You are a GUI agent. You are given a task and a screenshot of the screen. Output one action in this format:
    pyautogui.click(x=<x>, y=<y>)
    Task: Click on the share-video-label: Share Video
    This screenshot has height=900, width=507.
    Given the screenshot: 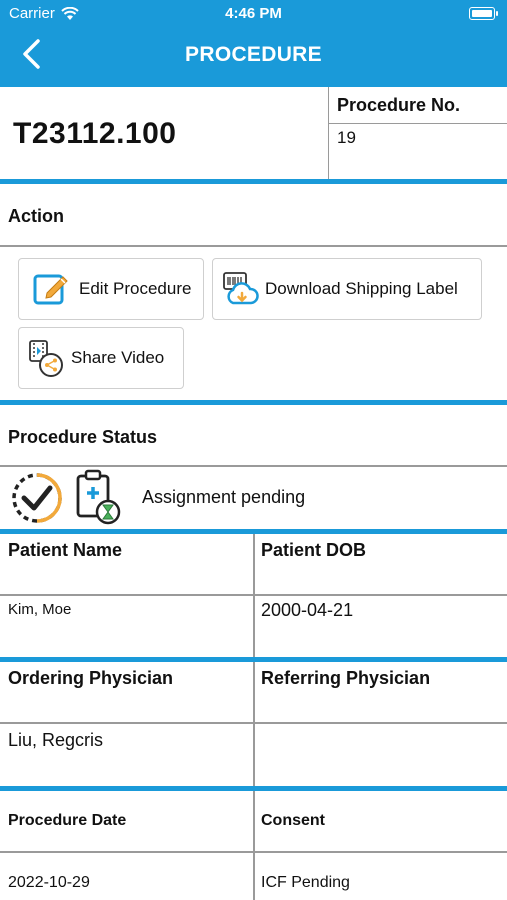 What is the action you would take?
    pyautogui.click(x=118, y=357)
    